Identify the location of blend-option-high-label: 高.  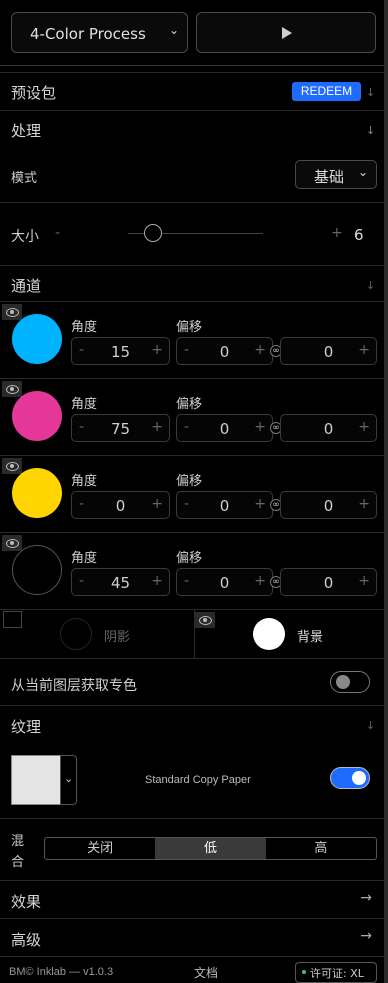
(321, 848).